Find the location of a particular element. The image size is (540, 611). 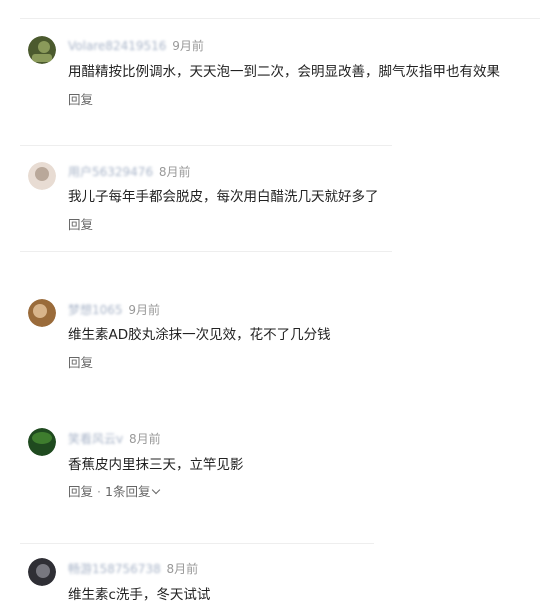

comment-meta: Volare82419516 9月前 is located at coordinates (136, 46).